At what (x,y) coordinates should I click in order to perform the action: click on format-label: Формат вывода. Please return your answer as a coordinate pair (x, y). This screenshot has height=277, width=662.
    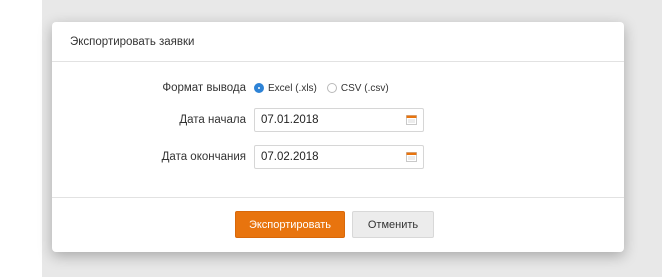
    Looking at the image, I should click on (204, 88).